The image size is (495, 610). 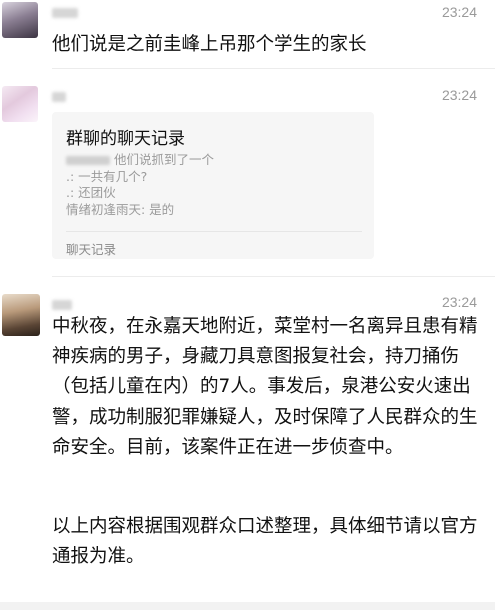 I want to click on chat-record-line: .: 还团伙, so click(x=91, y=192).